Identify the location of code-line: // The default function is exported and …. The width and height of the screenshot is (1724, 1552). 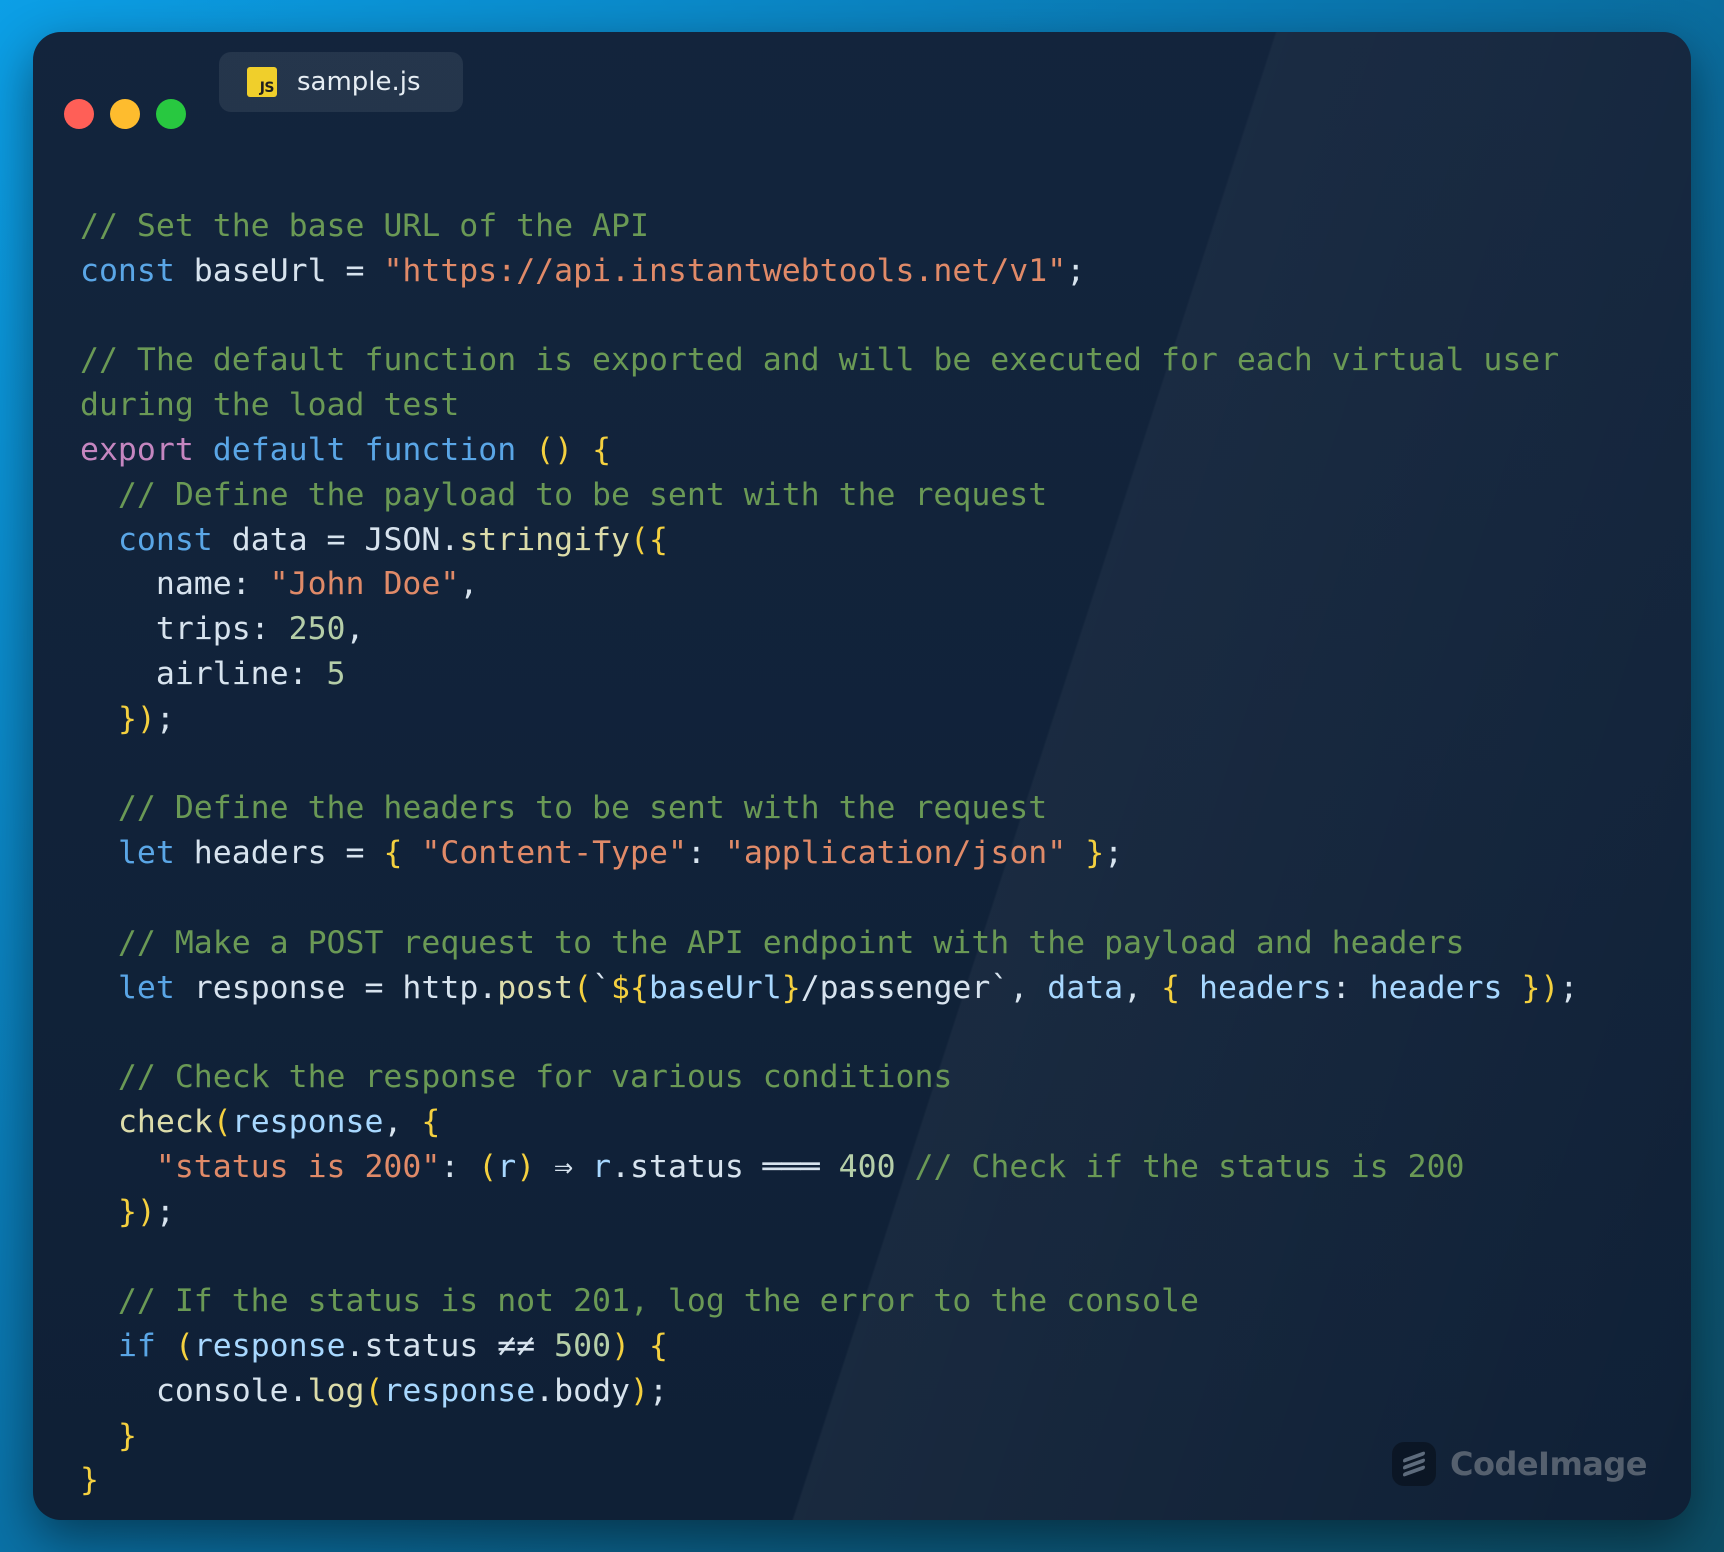
(829, 360).